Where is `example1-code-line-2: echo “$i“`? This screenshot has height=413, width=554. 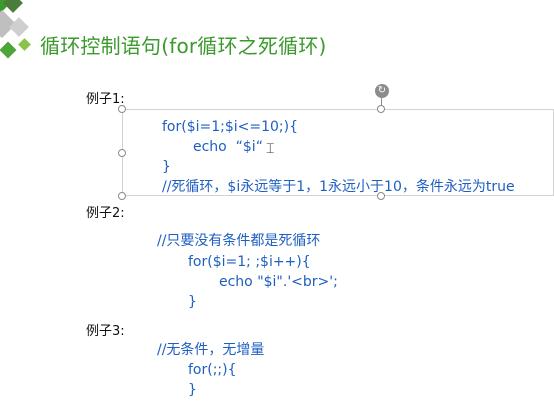
example1-code-line-2: echo “$i“ is located at coordinates (228, 147).